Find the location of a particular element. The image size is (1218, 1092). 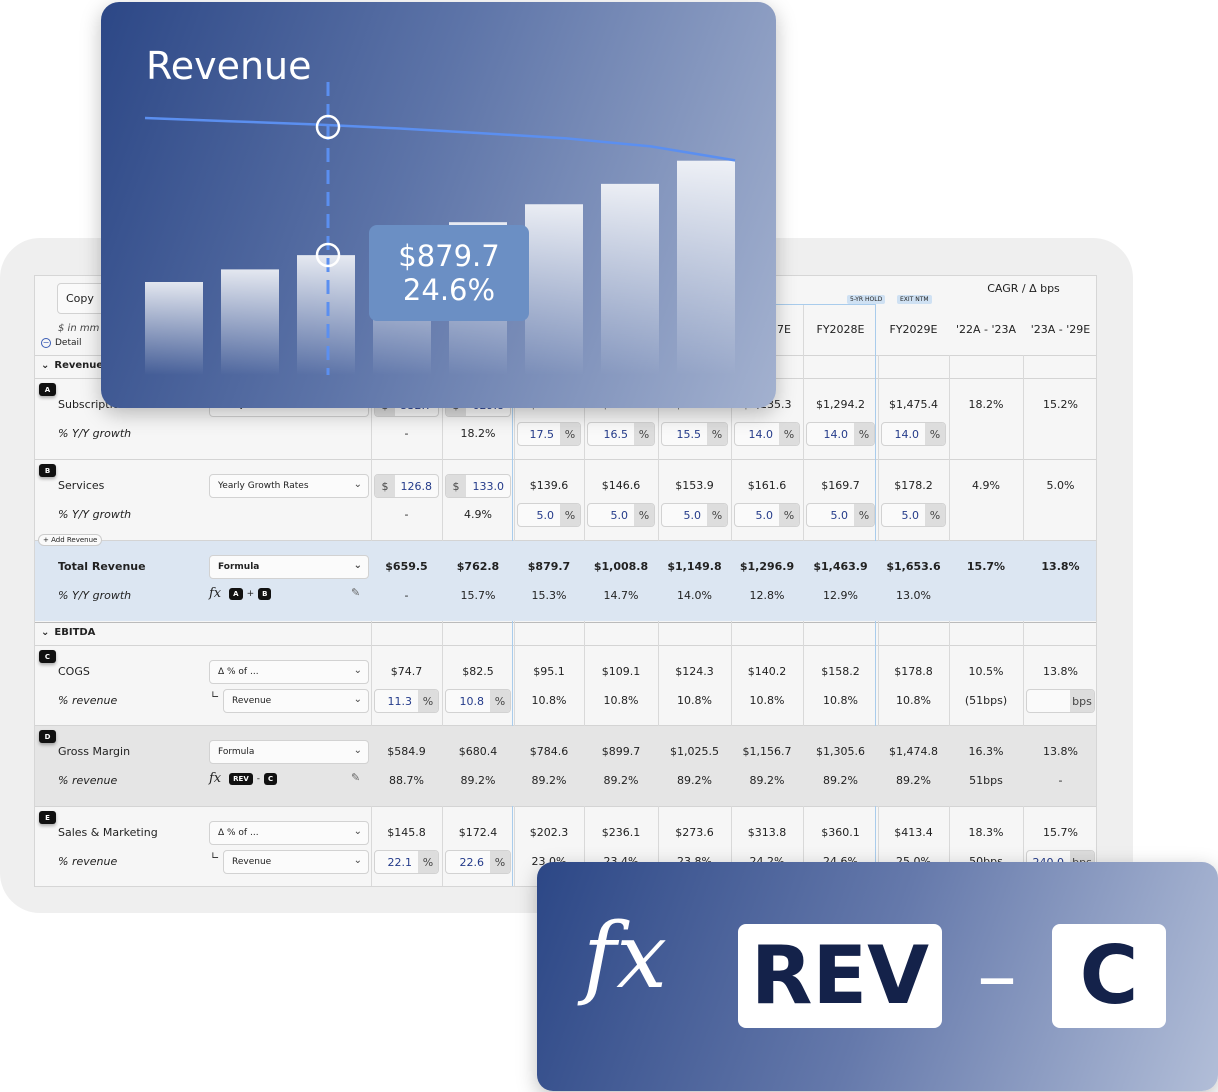

value-cell: 5.0% is located at coordinates (1060, 485).